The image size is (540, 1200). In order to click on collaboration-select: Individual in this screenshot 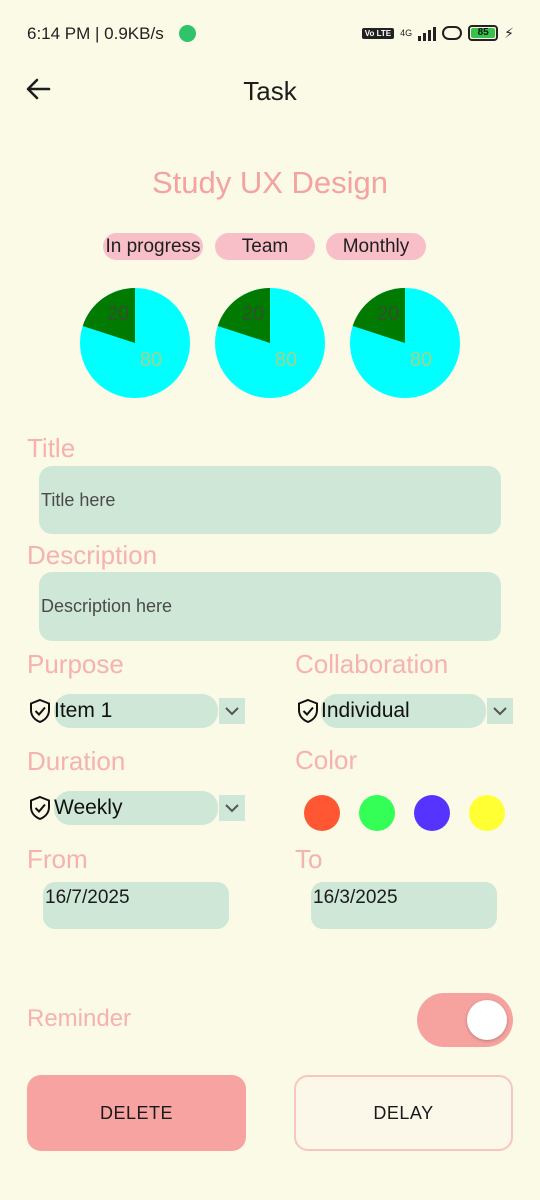, I will do `click(403, 711)`.